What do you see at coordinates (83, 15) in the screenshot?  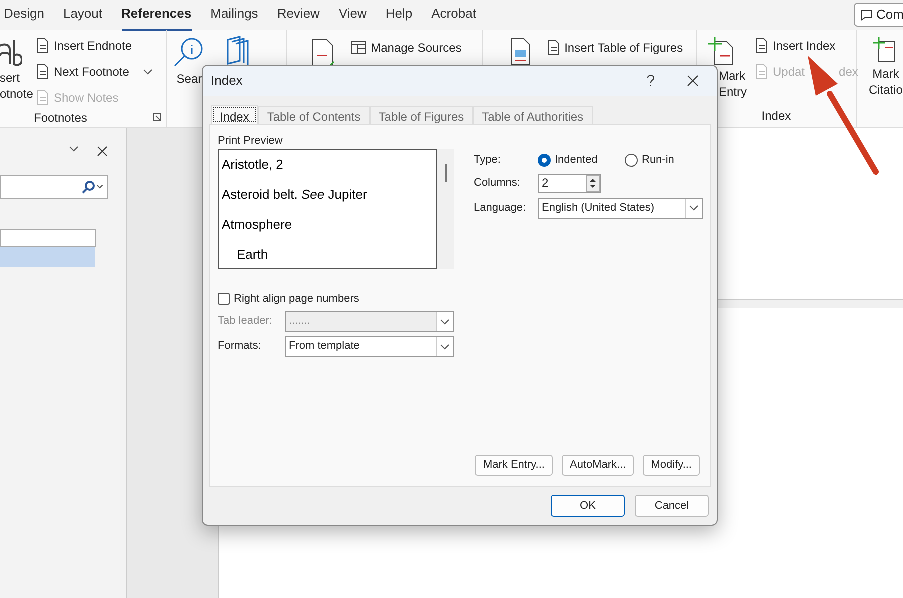 I see `ribbon-tab: Layout` at bounding box center [83, 15].